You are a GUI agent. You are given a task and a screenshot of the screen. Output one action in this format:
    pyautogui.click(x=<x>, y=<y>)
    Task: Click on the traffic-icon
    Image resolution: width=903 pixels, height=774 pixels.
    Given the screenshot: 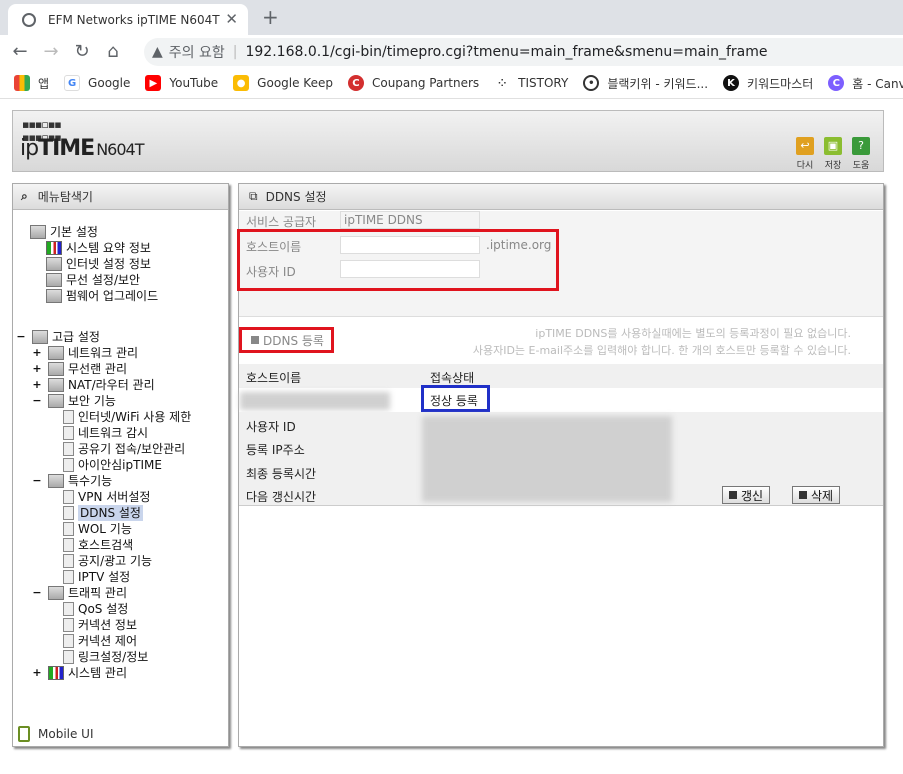 What is the action you would take?
    pyautogui.click(x=56, y=593)
    